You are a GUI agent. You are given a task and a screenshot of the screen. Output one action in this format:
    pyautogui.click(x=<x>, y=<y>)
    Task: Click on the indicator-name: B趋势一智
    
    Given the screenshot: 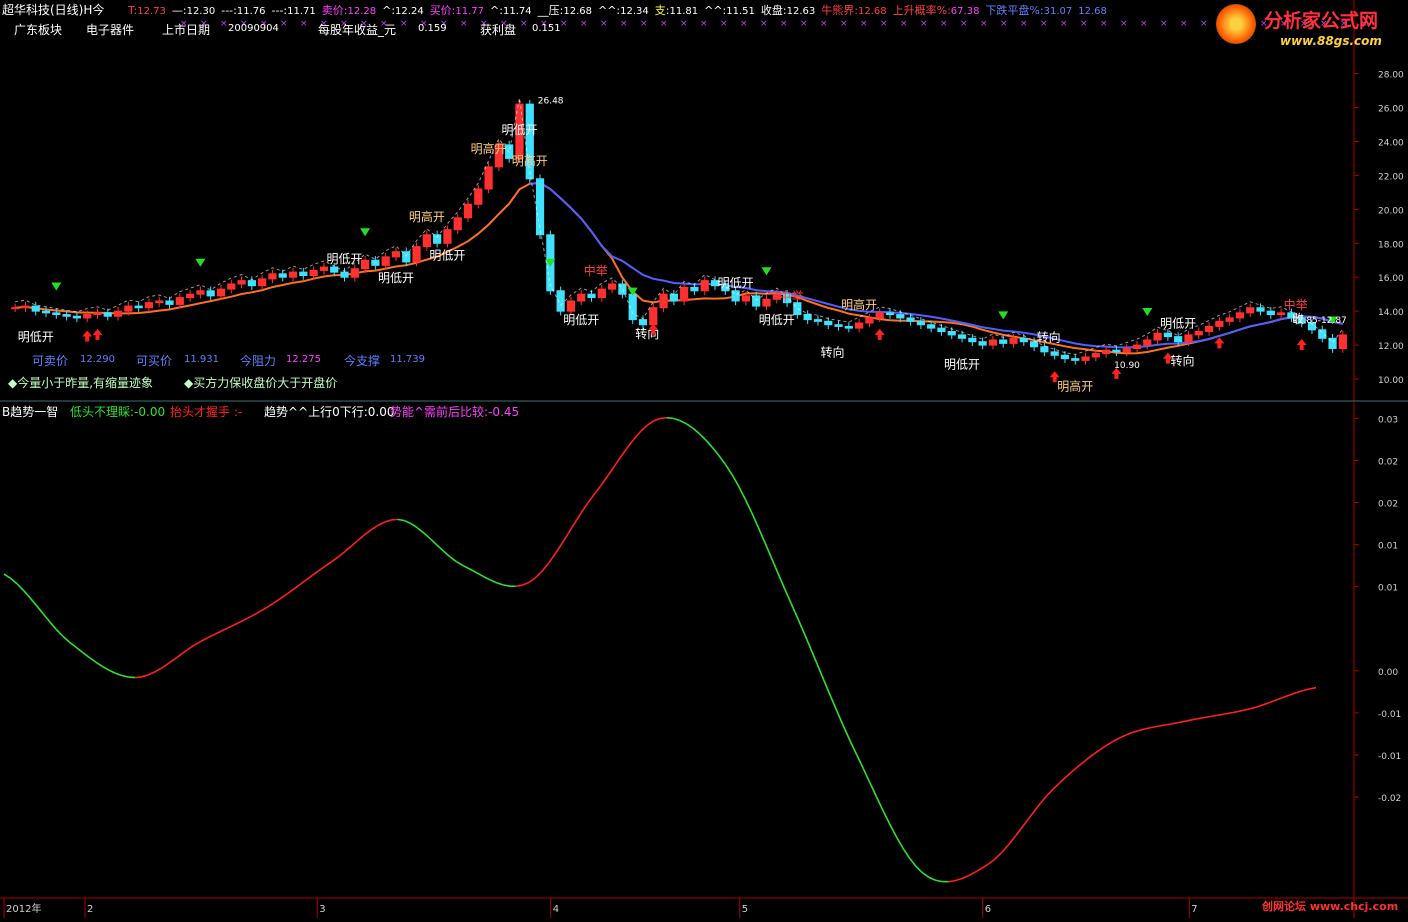 What is the action you would take?
    pyautogui.click(x=30, y=411)
    